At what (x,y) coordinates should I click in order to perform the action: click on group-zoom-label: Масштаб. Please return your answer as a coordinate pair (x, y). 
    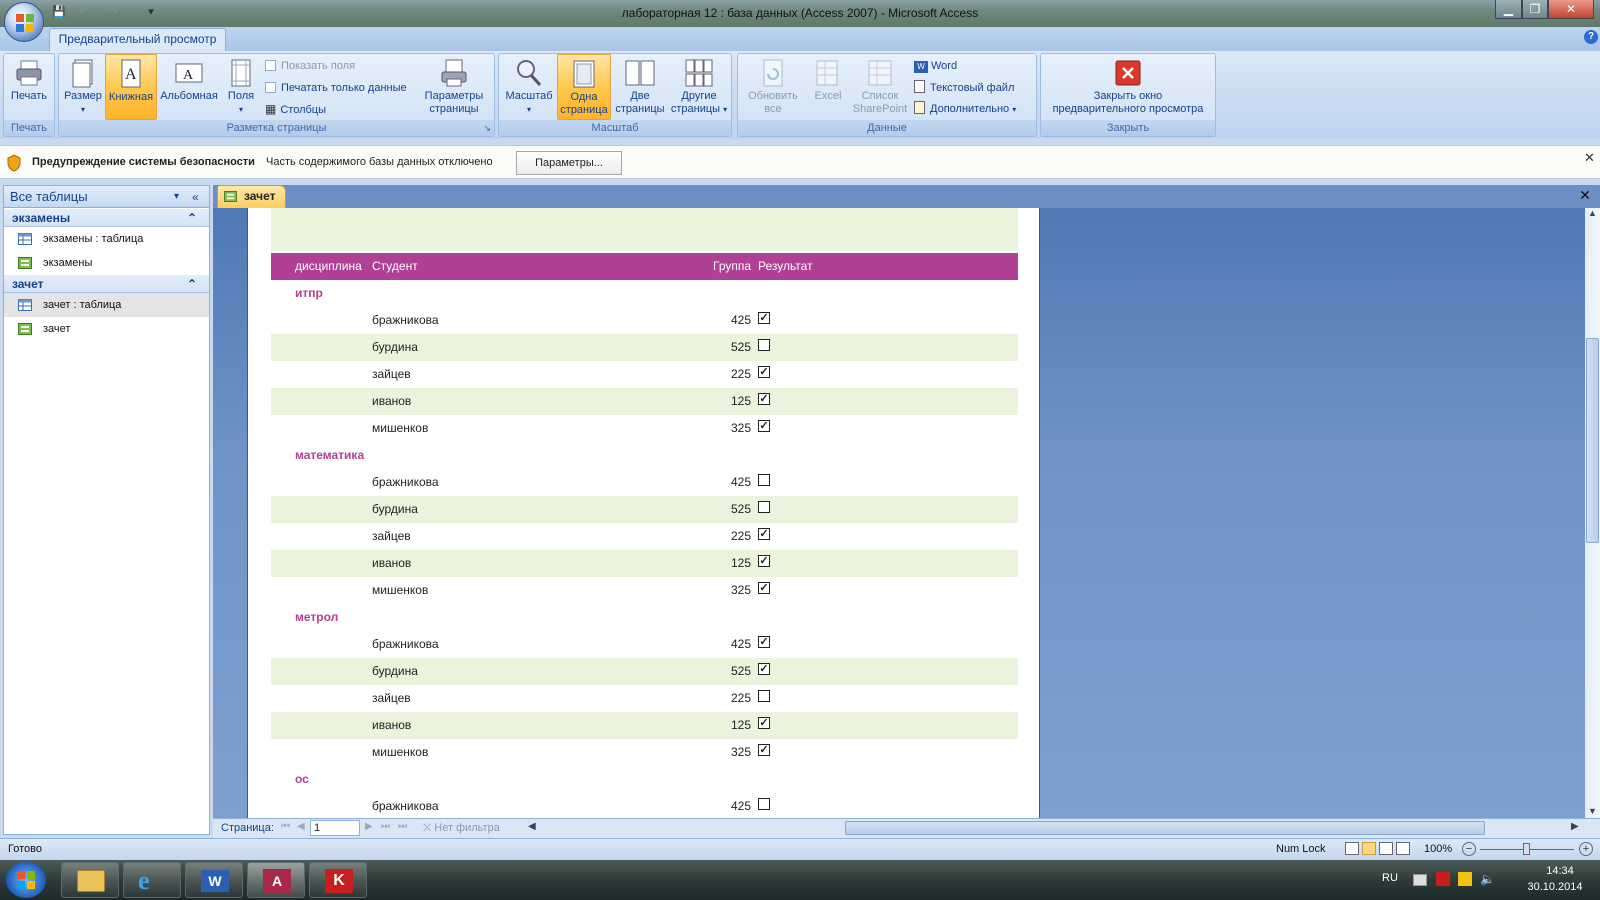
    Looking at the image, I should click on (615, 128).